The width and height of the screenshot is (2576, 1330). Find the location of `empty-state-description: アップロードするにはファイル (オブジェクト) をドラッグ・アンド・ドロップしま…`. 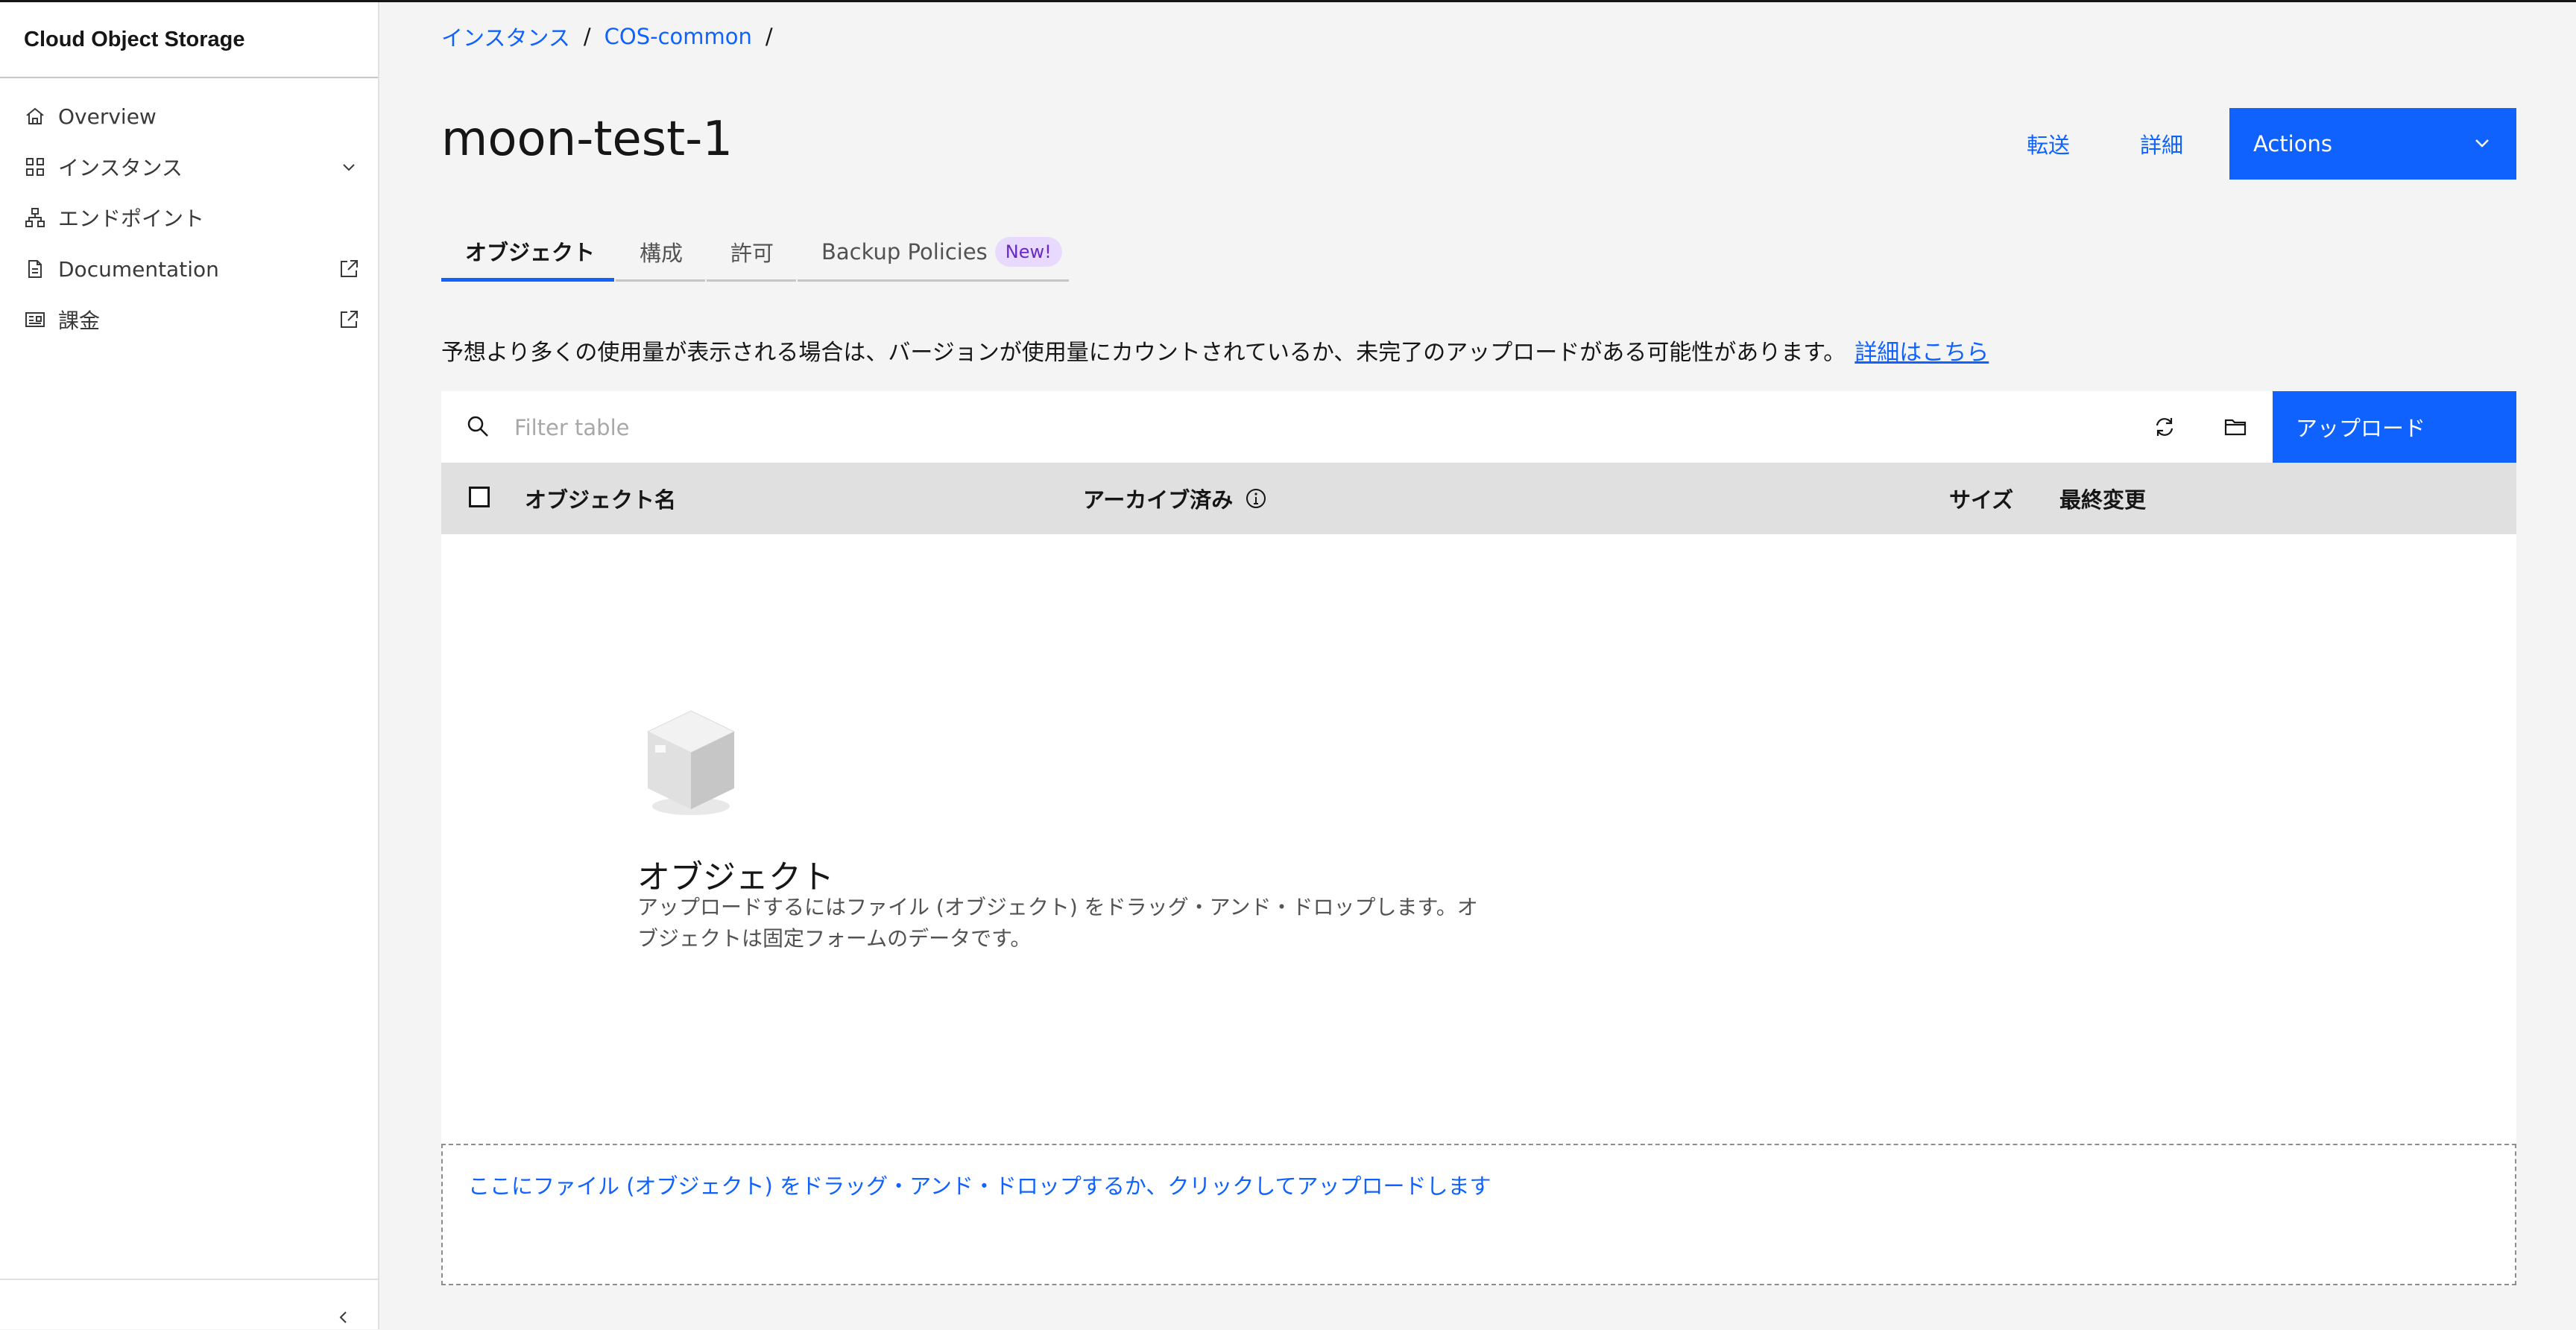

empty-state-description: アップロードするにはファイル (オブジェクト) をドラッグ・アンド・ドロップしま… is located at coordinates (1057, 923).